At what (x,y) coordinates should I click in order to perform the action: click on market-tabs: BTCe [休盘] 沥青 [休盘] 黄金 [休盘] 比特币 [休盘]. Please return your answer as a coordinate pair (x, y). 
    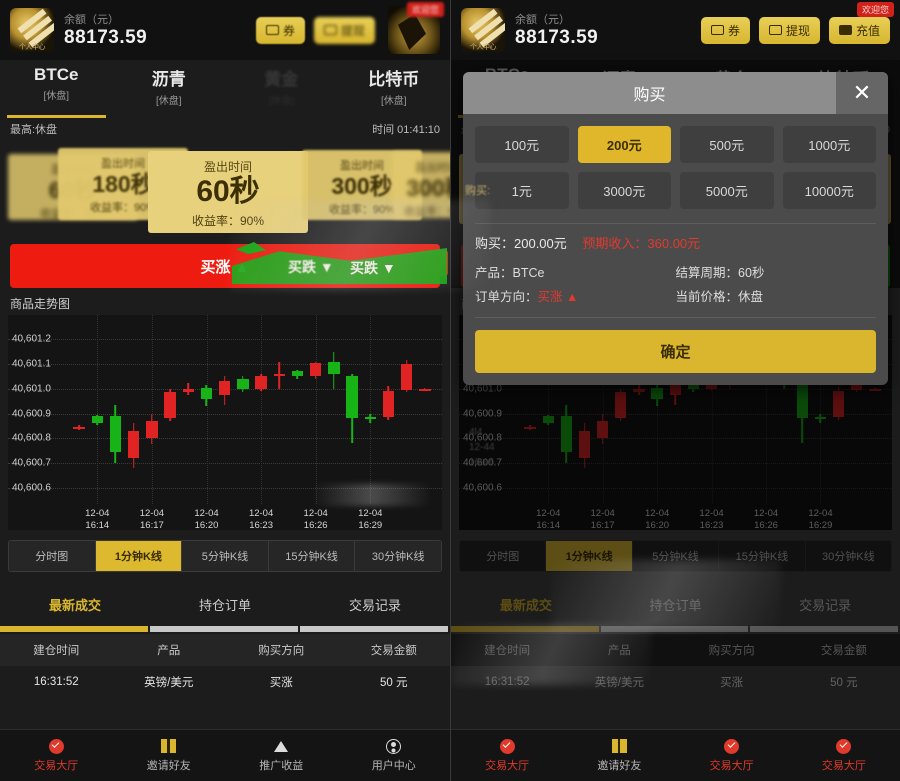
    Looking at the image, I should click on (225, 89).